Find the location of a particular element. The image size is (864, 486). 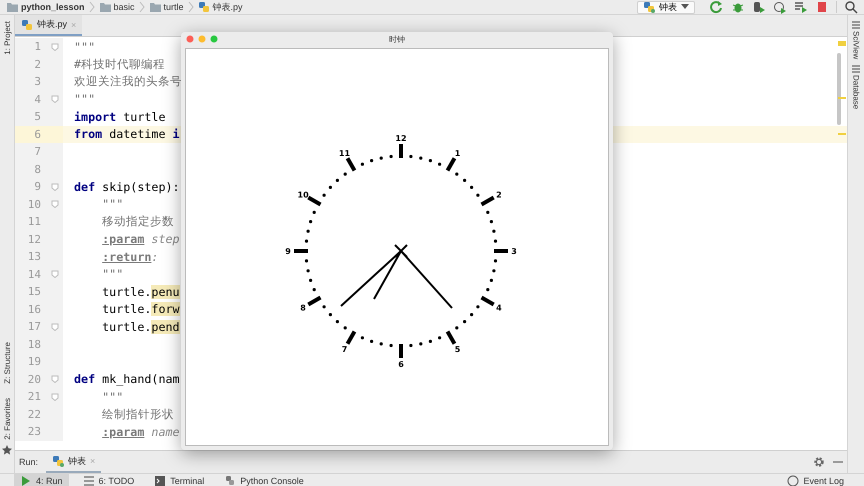

code-line: :param step is located at coordinates (140, 239).